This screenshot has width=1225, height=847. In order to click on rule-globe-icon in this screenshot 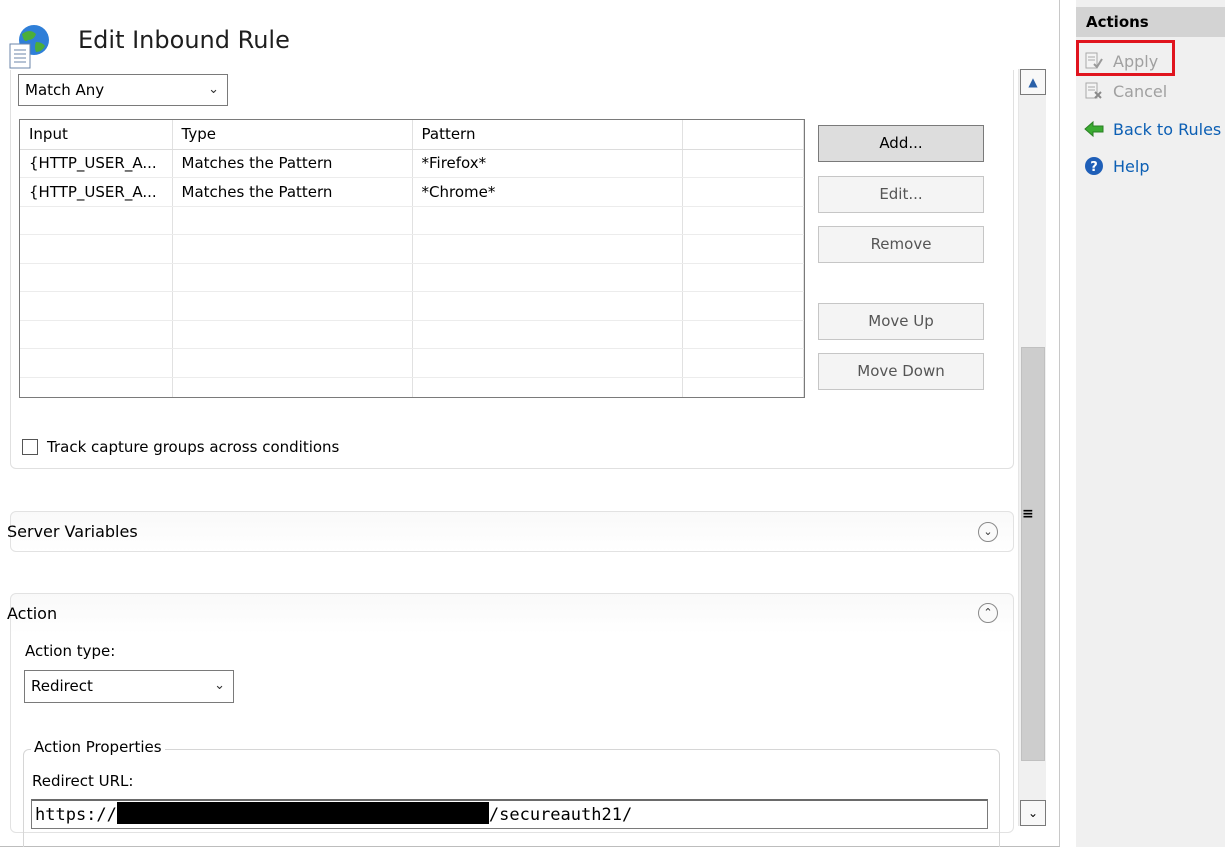, I will do `click(31, 46)`.